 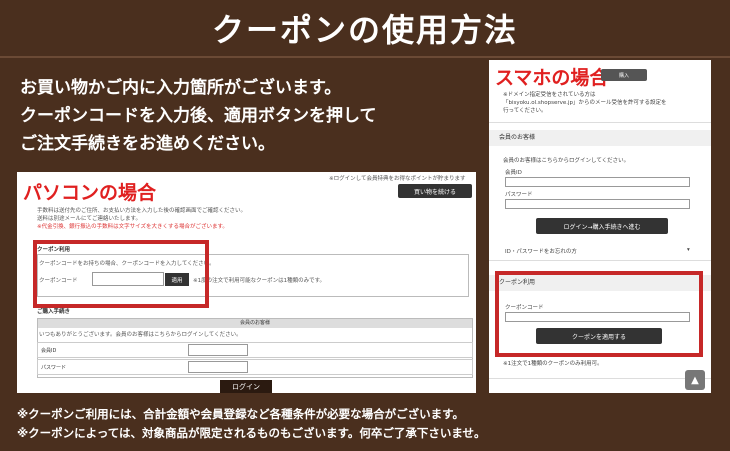 I want to click on login-proceed-button: ログイン→購入手続きへ進む, so click(x=602, y=226).